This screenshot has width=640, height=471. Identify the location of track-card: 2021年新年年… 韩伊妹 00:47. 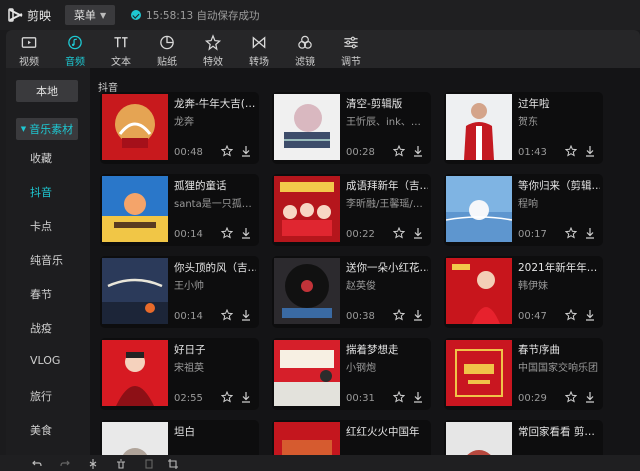
(523, 292).